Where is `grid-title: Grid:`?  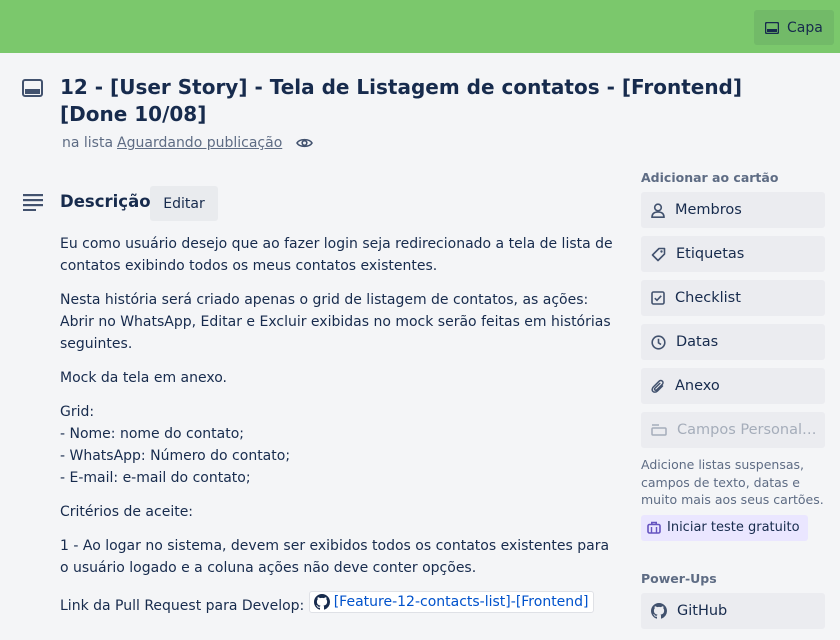 grid-title: Grid: is located at coordinates (77, 412).